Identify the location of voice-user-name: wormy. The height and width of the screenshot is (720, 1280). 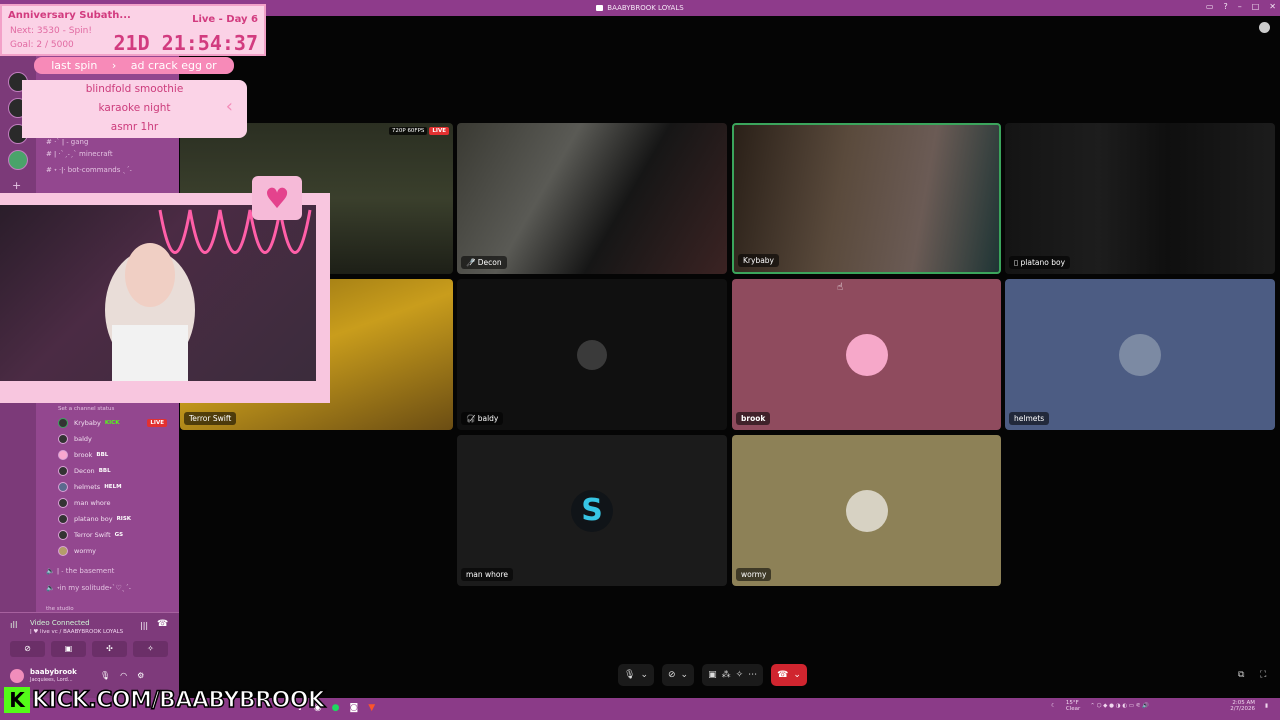
(85, 551).